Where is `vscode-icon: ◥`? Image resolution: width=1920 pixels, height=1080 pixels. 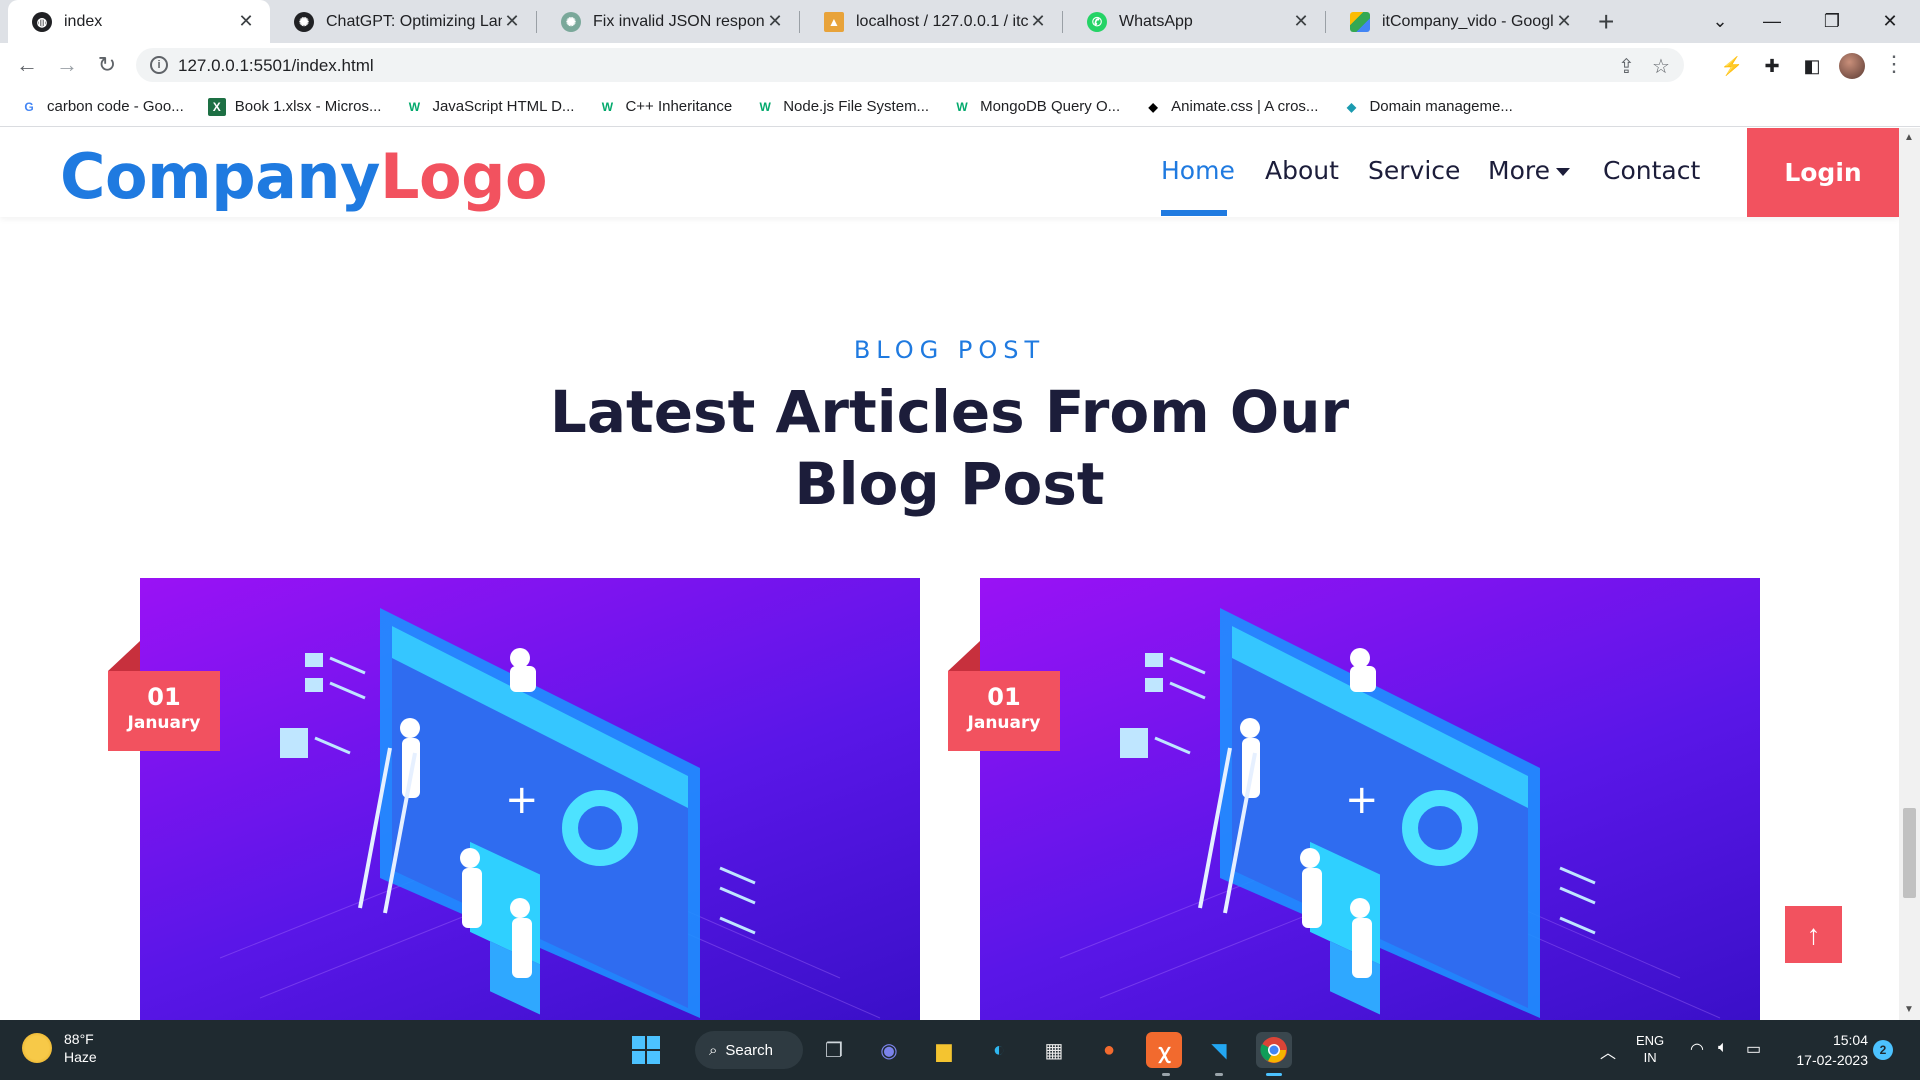
vscode-icon: ◥ is located at coordinates (1219, 1050).